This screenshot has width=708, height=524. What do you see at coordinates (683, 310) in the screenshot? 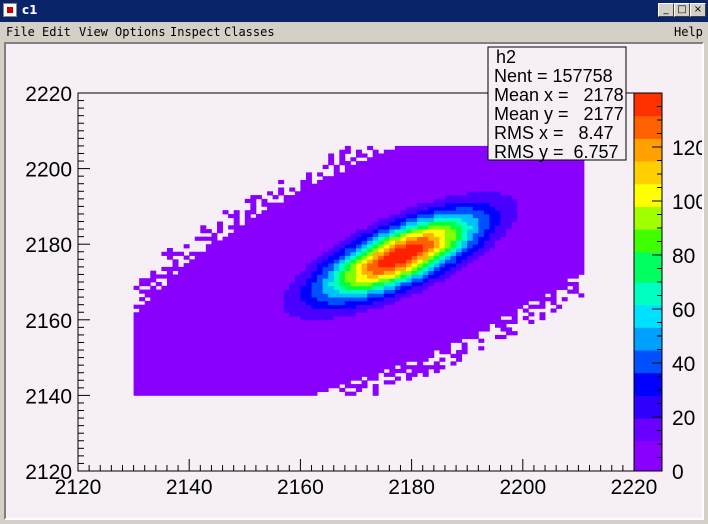
I see `z-tick-label: 60` at bounding box center [683, 310].